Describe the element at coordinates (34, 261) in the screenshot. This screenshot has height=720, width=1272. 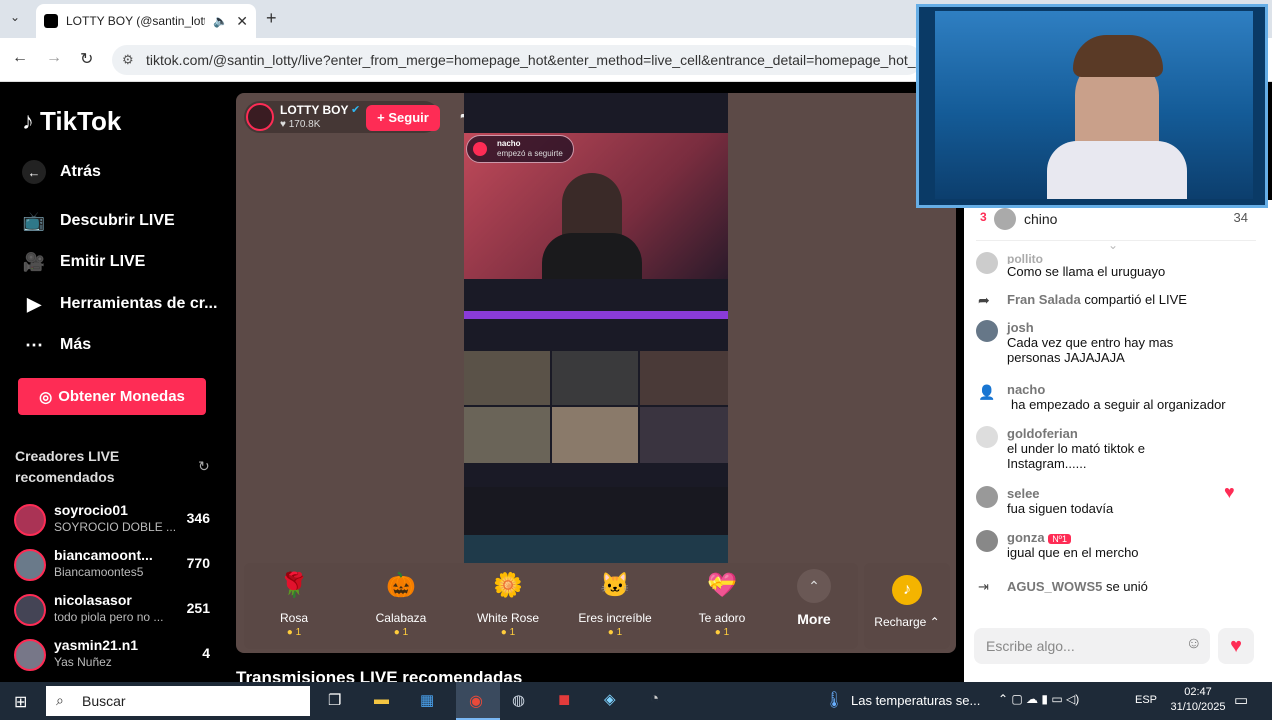
I see `video-camera-icon: 🎥` at that location.